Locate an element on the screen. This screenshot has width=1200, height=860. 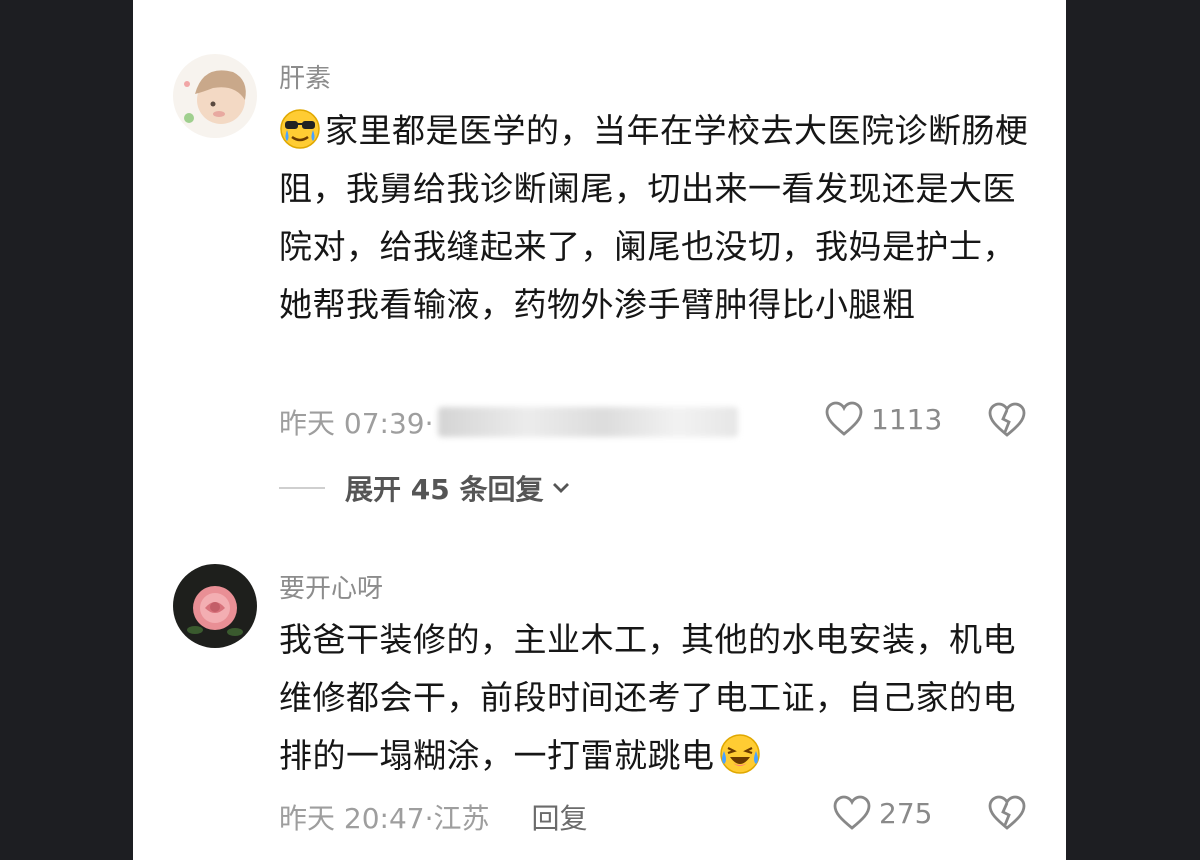
like-button: 275 is located at coordinates (882, 813).